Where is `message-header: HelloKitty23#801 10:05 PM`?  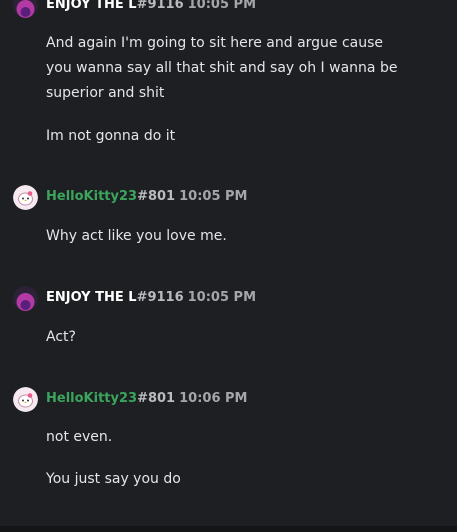
message-header: HelloKitty23#801 10:05 PM is located at coordinates (146, 197).